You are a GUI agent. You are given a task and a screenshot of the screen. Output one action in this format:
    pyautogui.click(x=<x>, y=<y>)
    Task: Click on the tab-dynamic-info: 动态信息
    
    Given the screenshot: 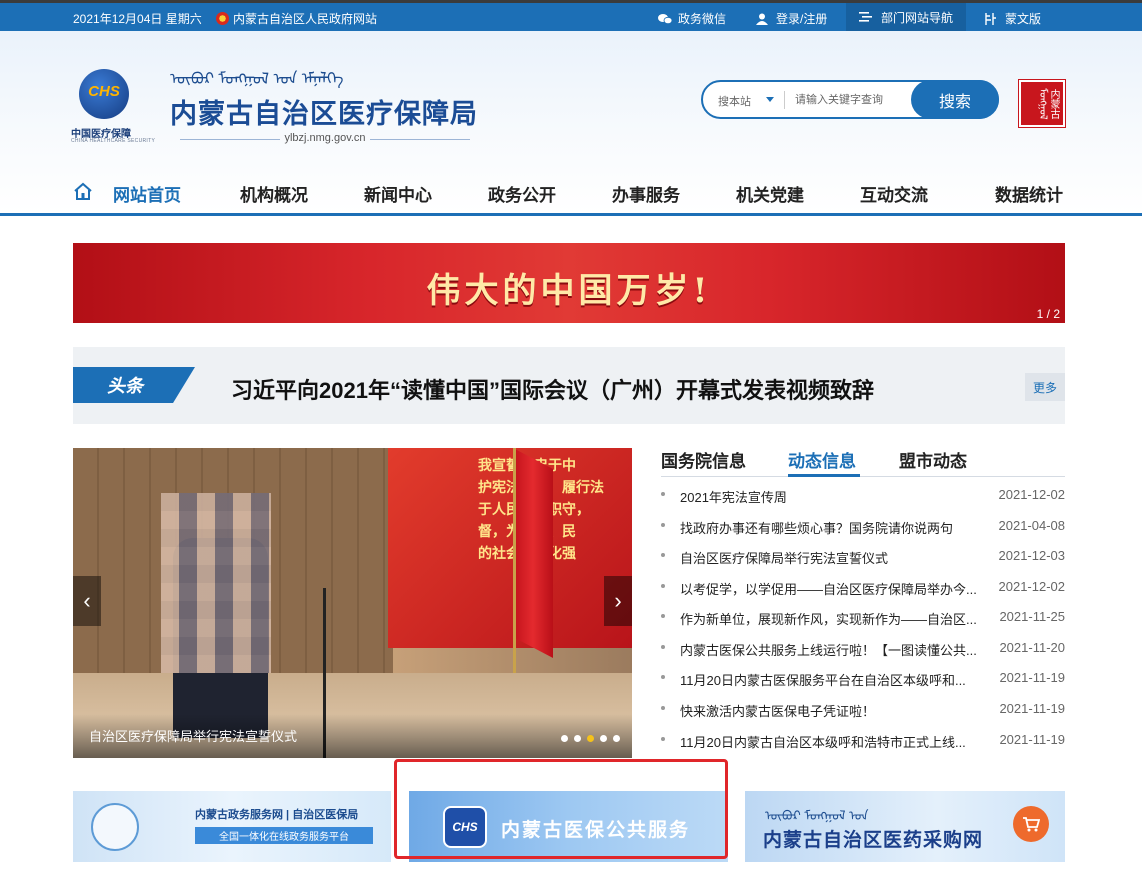 What is the action you would take?
    pyautogui.click(x=822, y=459)
    